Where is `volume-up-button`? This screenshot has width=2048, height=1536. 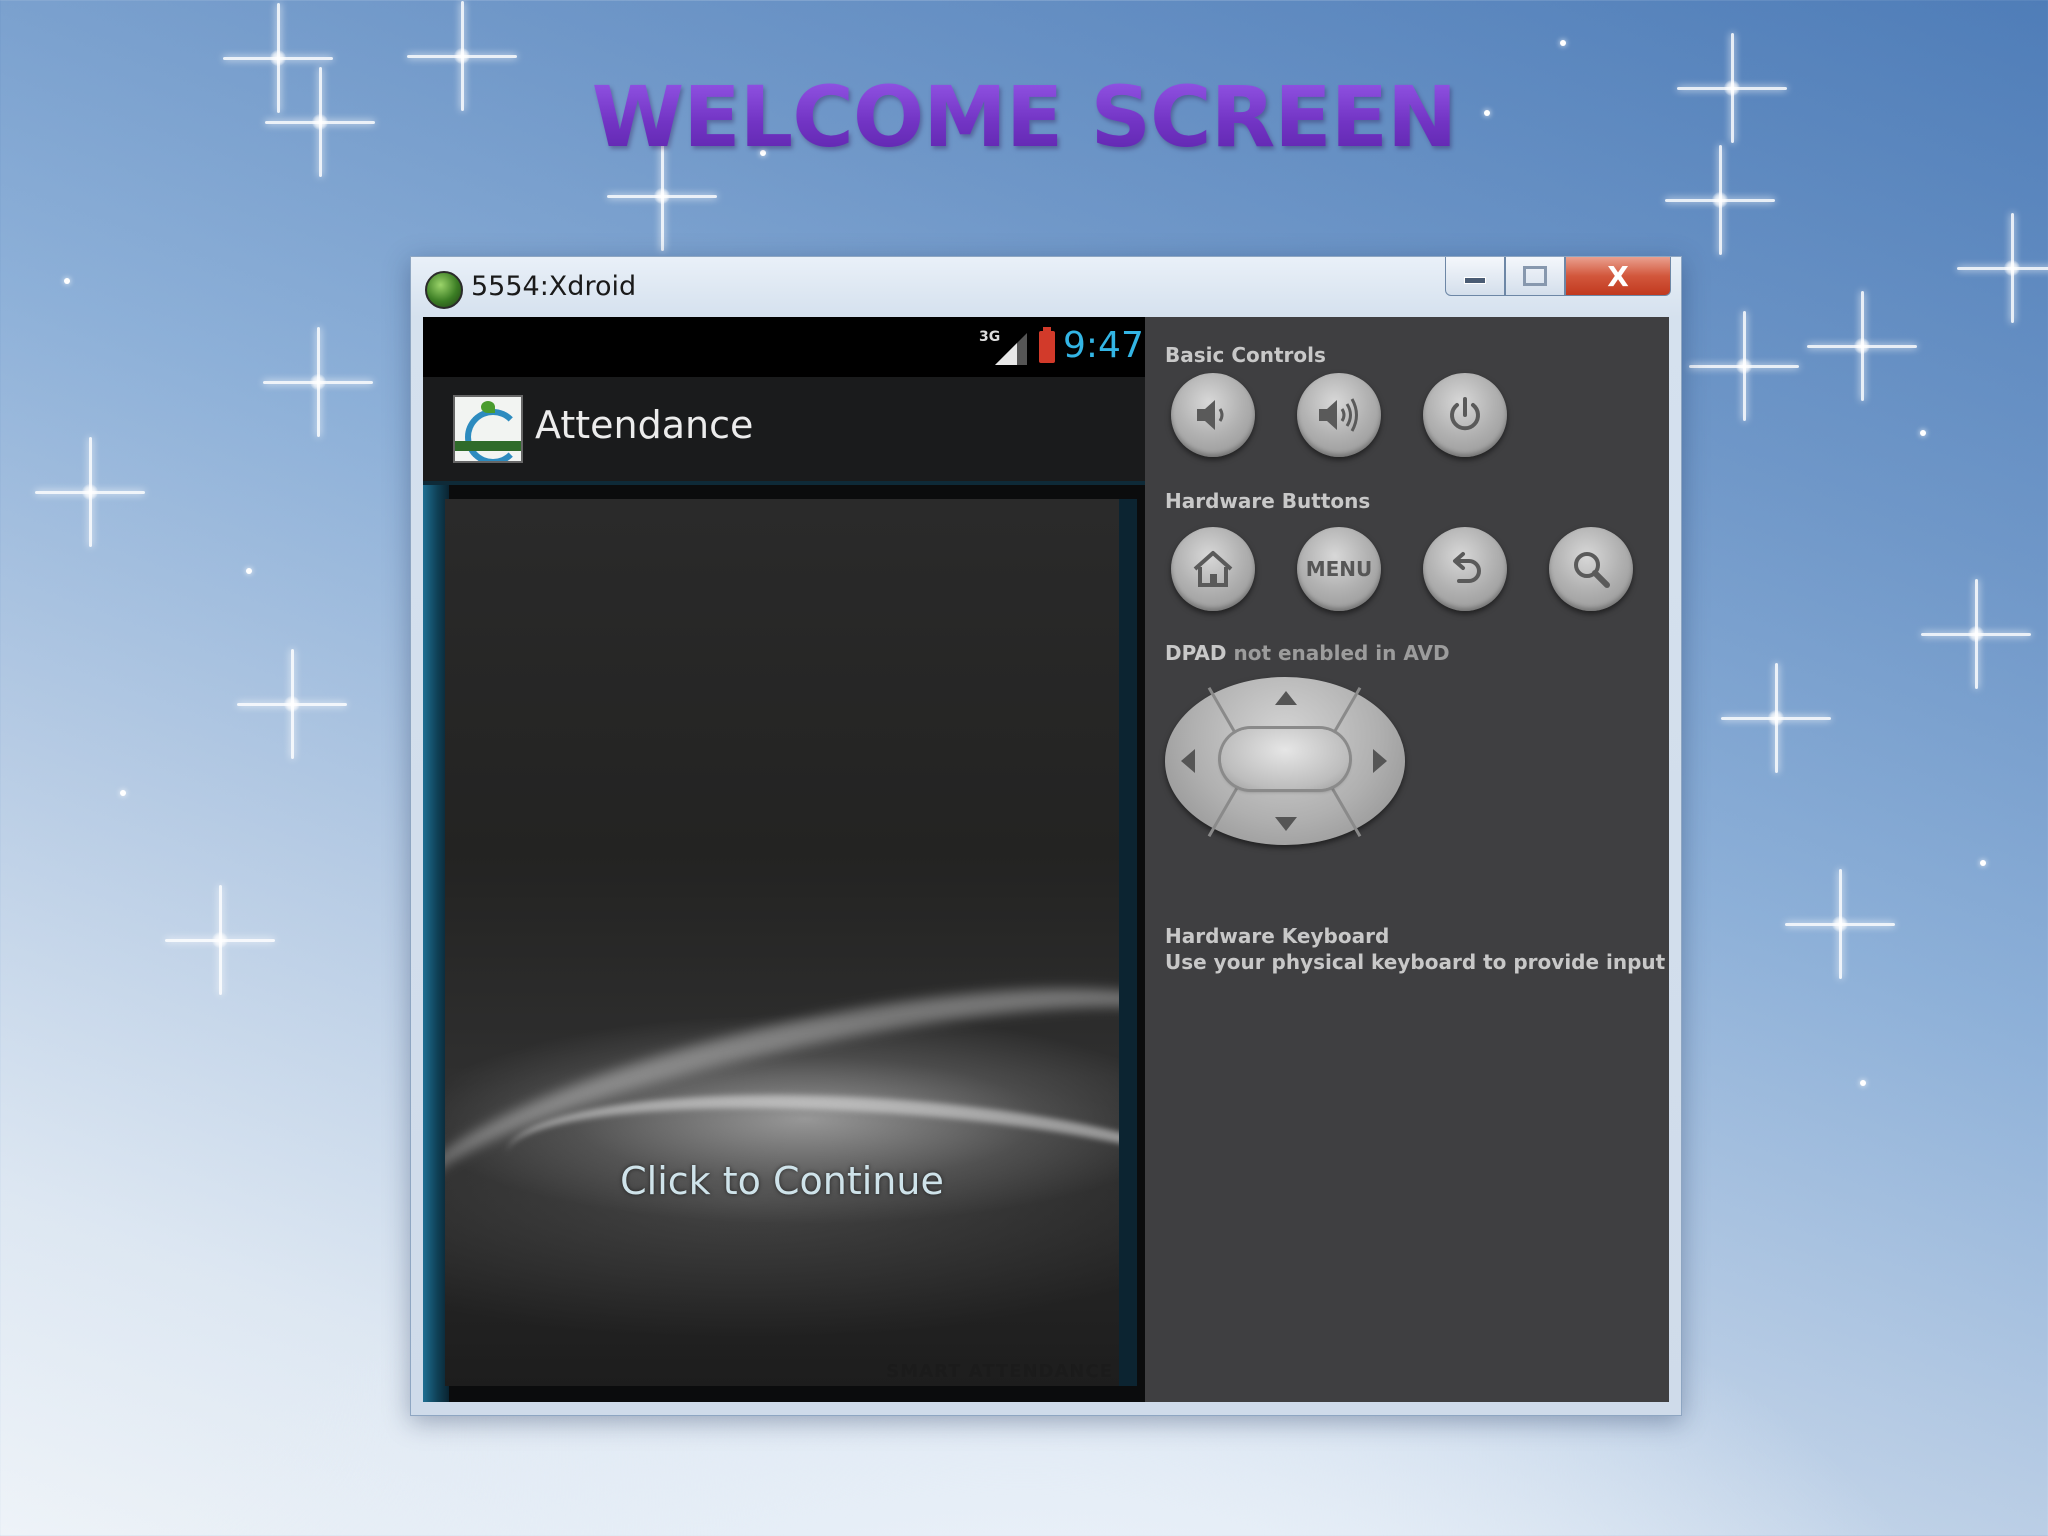 volume-up-button is located at coordinates (1339, 415).